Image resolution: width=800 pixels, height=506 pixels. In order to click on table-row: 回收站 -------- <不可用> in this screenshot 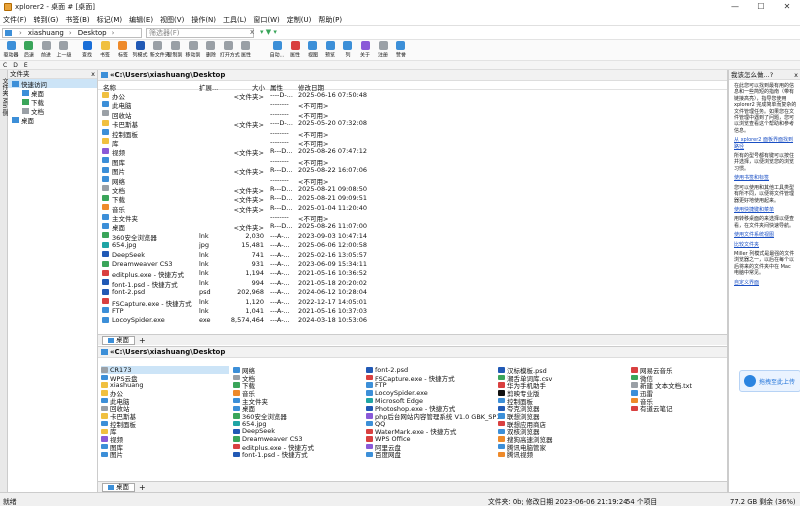, I will do `click(412, 114)`.